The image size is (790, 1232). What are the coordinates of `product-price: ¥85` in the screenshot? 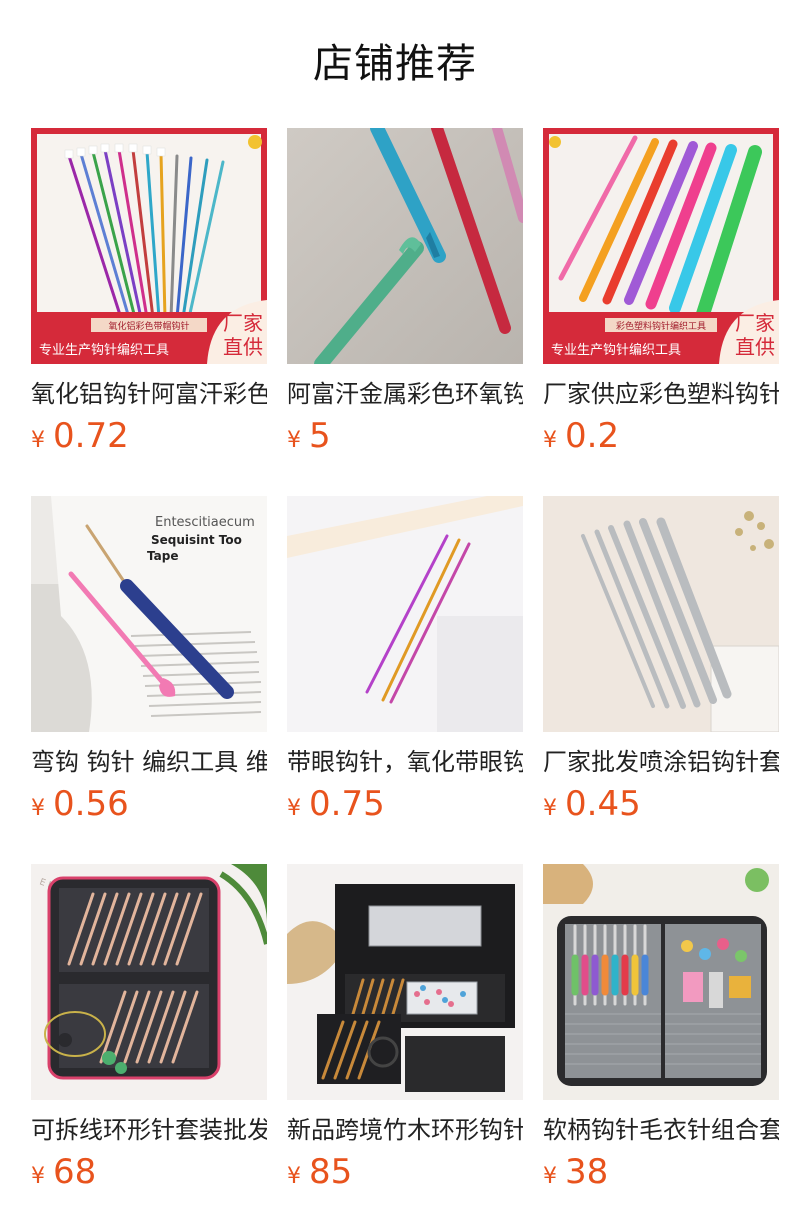 It's located at (405, 1172).